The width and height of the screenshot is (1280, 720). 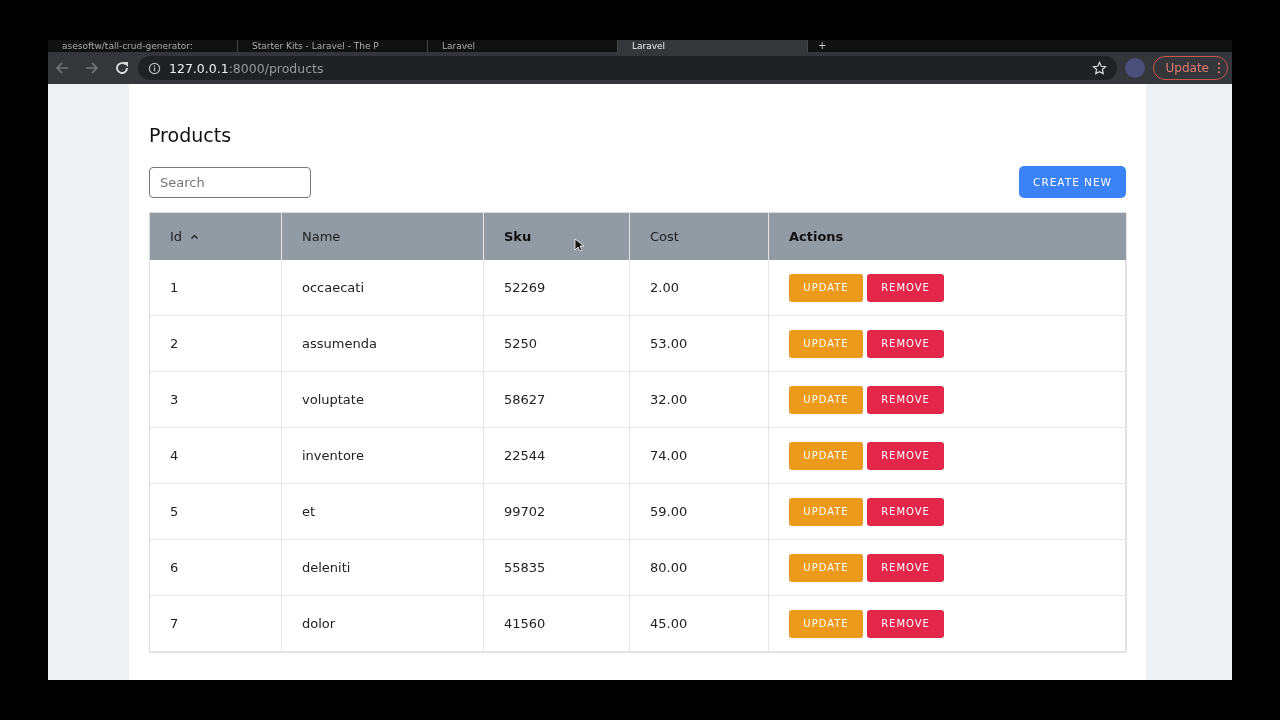 I want to click on address-bar: 127.0.0.1:8000/products, so click(x=627, y=68).